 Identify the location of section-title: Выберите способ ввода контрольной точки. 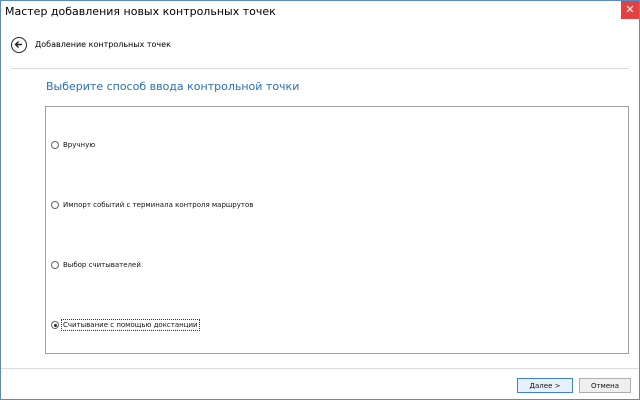
(173, 86).